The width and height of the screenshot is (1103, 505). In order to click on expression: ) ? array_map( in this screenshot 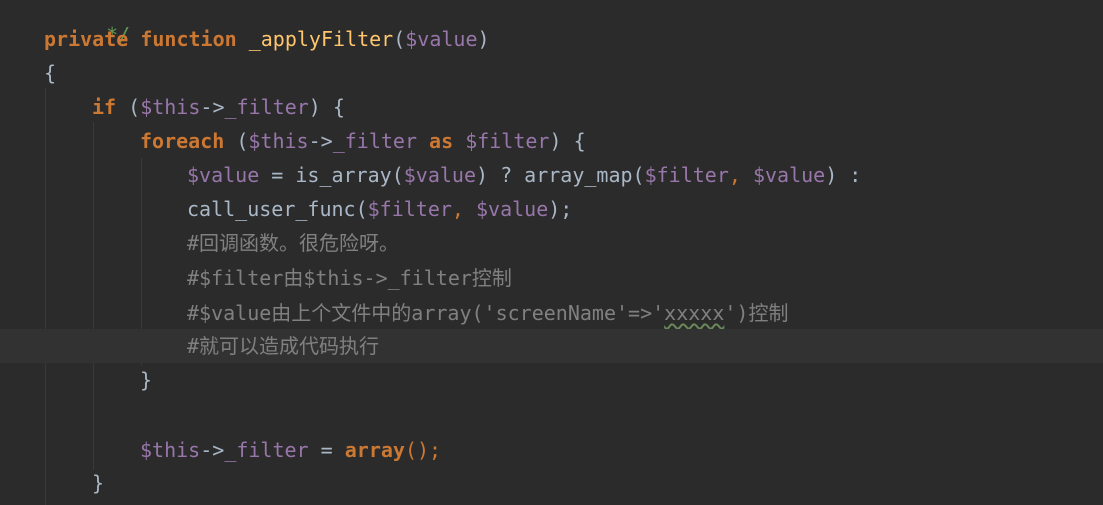, I will do `click(560, 175)`.